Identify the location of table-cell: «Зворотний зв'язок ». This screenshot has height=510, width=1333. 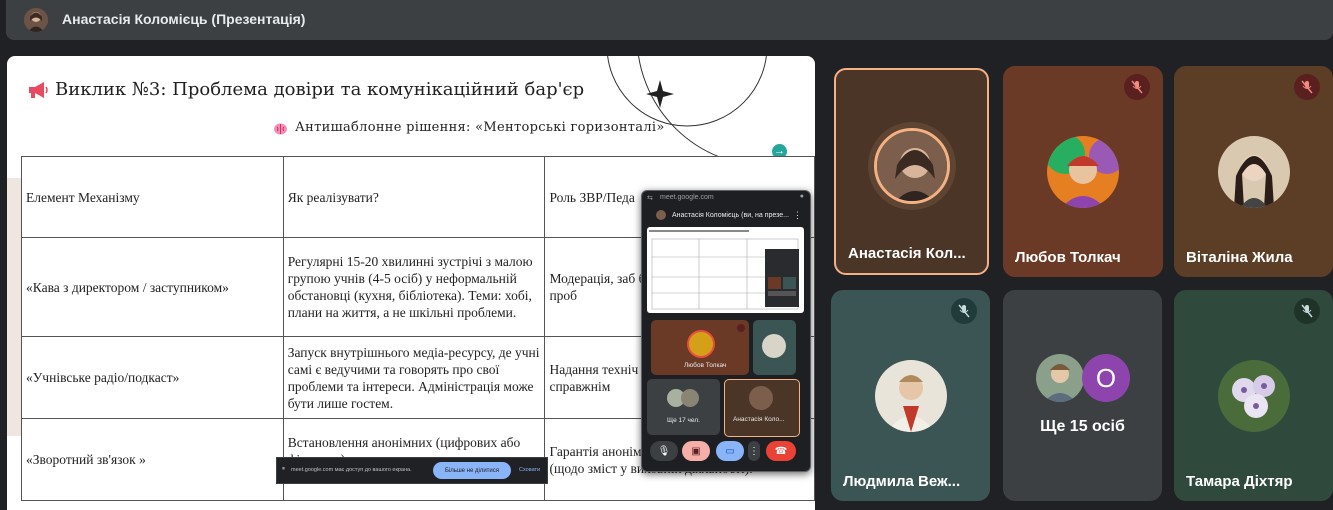
(152, 459).